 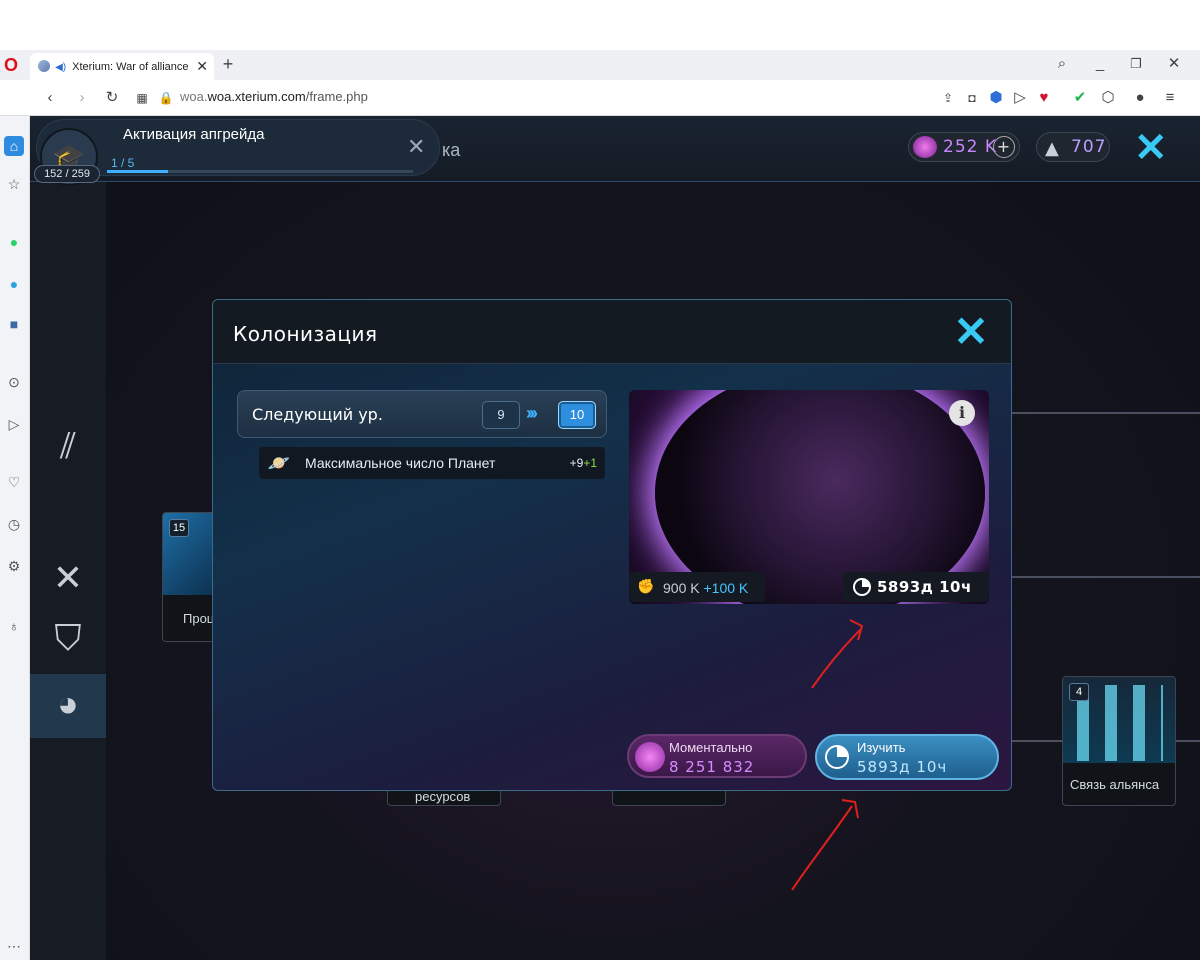 I want to click on instant-label: Моментально, so click(x=711, y=747).